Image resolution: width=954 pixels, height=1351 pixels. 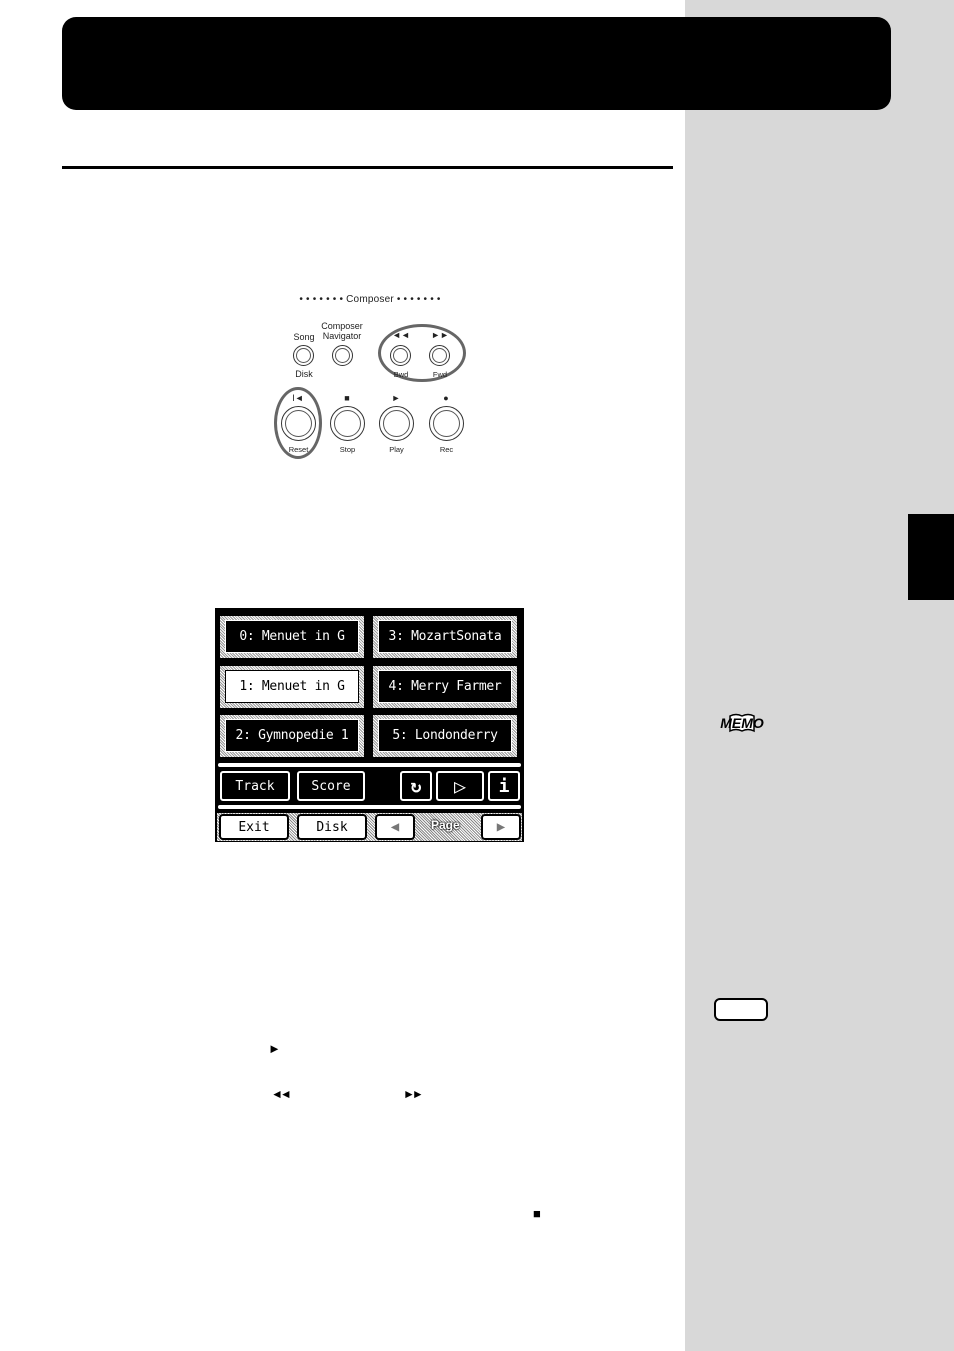 I want to click on reset-icon: I◄, so click(x=298, y=398).